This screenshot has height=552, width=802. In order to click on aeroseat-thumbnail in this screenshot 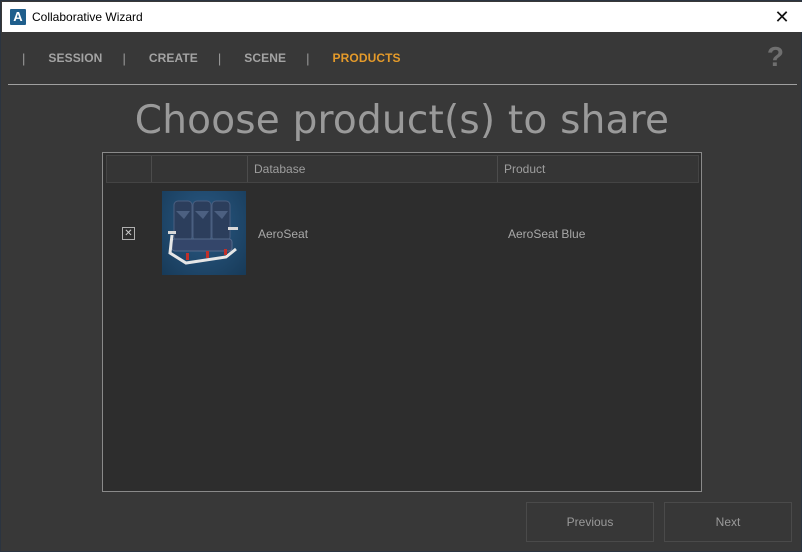, I will do `click(204, 233)`.